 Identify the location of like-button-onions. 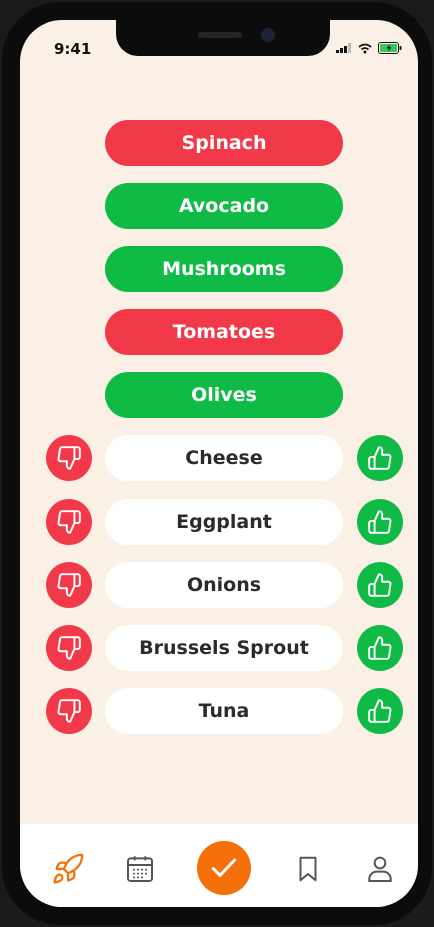
(380, 585).